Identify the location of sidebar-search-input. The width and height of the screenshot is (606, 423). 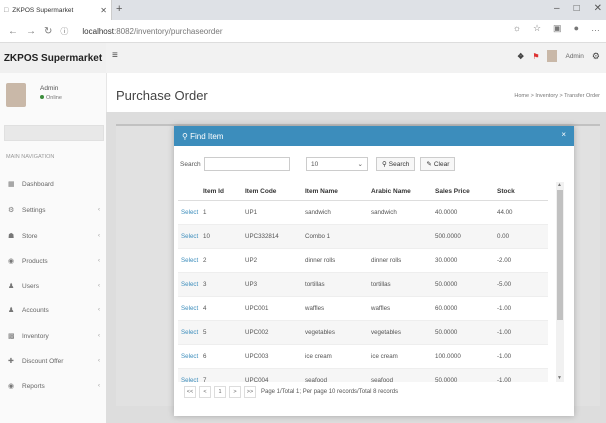
(54, 133).